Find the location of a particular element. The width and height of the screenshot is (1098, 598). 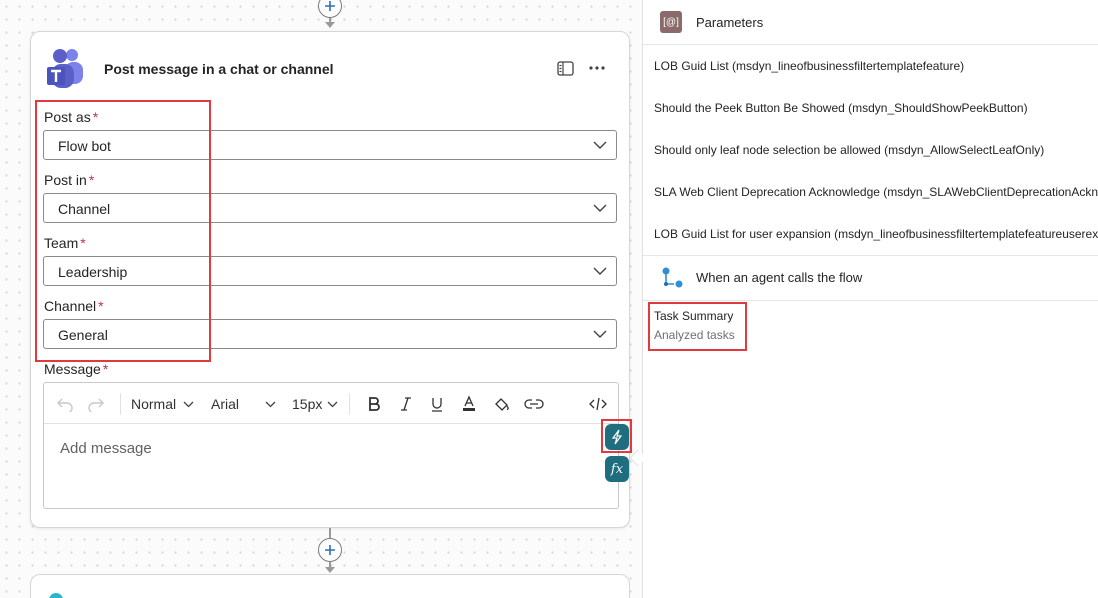

add-step-button-top is located at coordinates (330, 9).